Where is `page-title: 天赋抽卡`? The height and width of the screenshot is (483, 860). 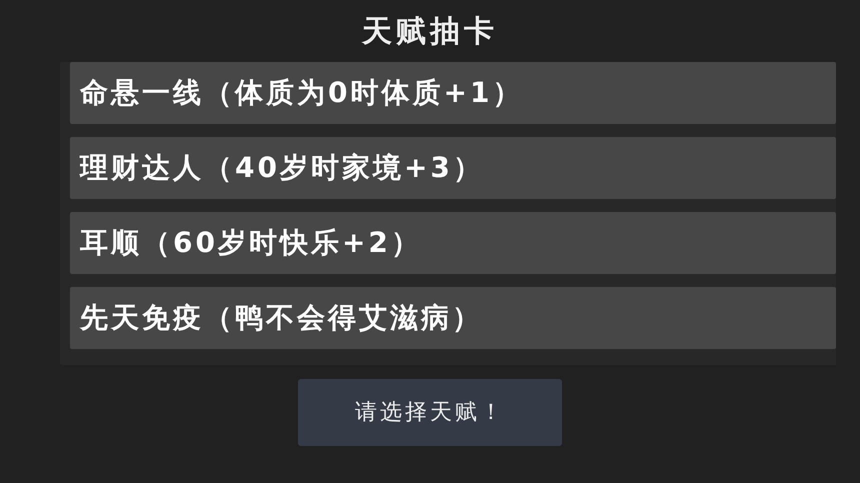 page-title: 天赋抽卡 is located at coordinates (430, 32).